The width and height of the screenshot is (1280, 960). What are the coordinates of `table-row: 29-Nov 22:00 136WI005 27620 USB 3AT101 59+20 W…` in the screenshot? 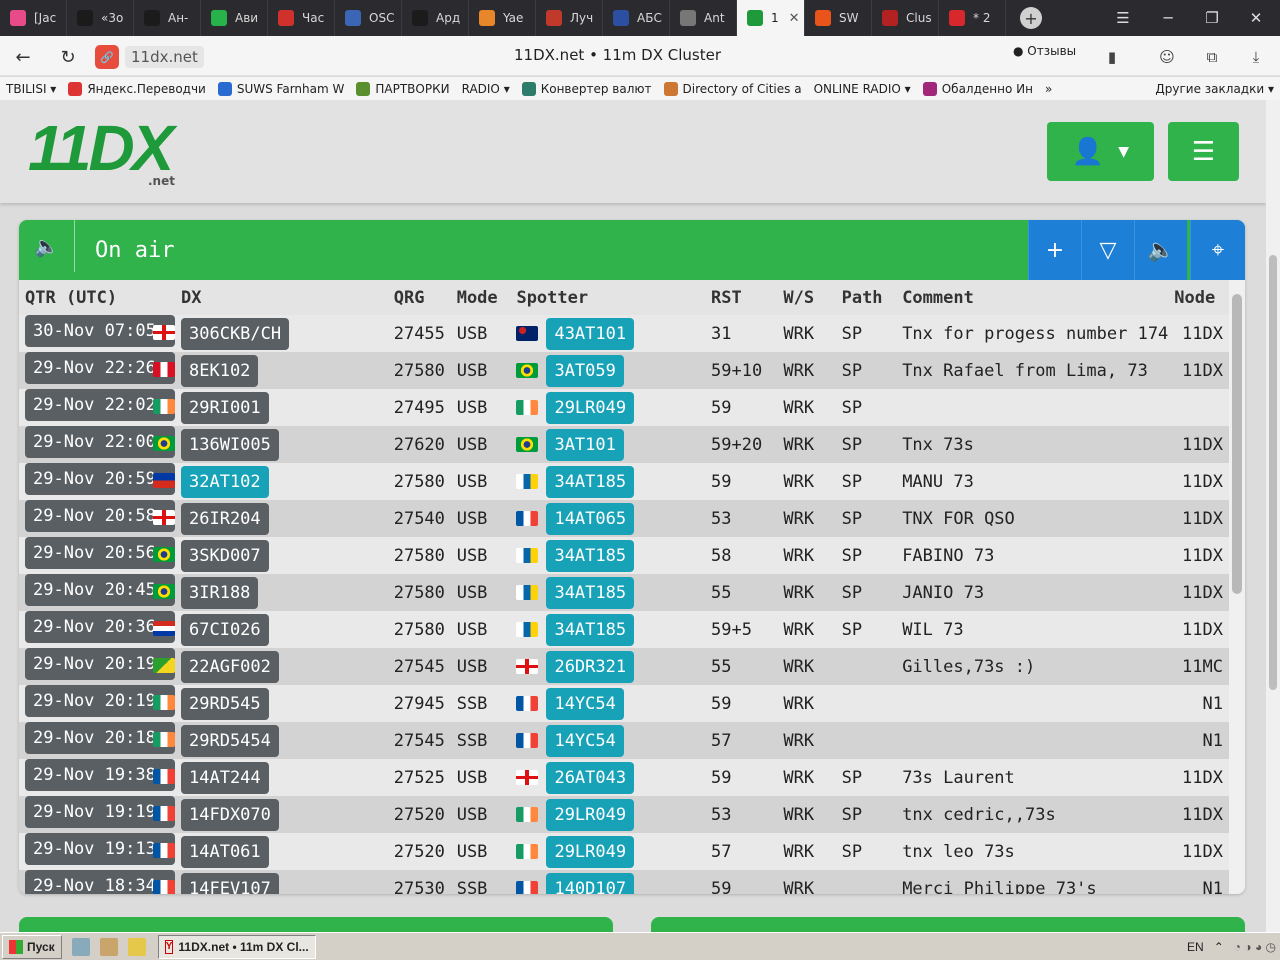 It's located at (624, 444).